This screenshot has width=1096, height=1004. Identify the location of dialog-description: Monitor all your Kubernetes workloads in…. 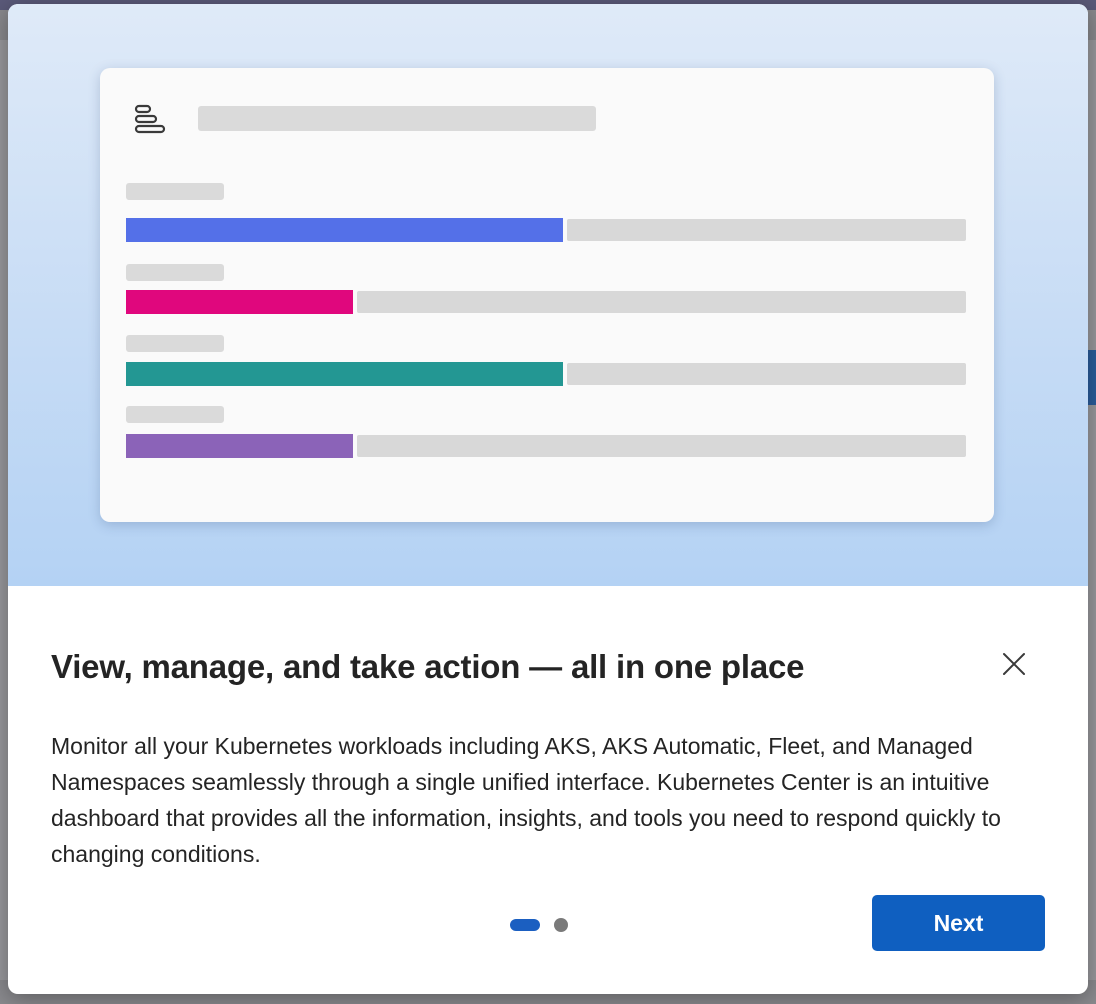
(526, 800).